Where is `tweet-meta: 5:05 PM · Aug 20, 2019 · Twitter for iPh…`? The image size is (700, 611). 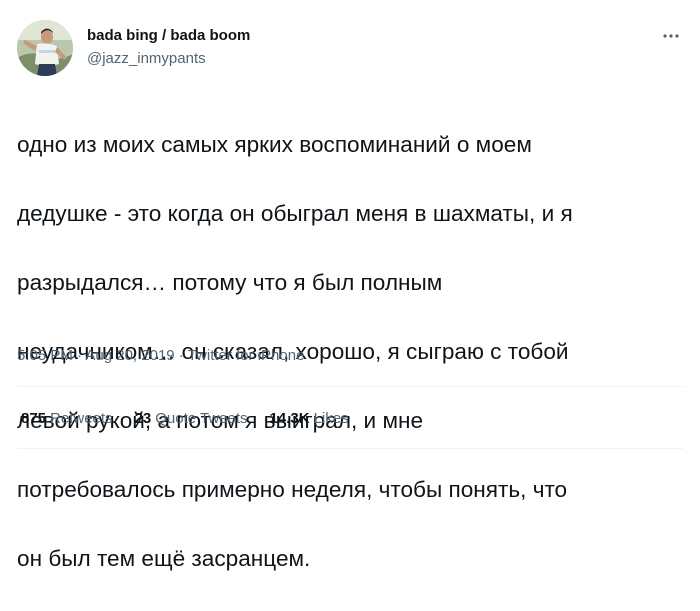
tweet-meta: 5:05 PM · Aug 20, 2019 · Twitter for iPh… is located at coordinates (160, 356).